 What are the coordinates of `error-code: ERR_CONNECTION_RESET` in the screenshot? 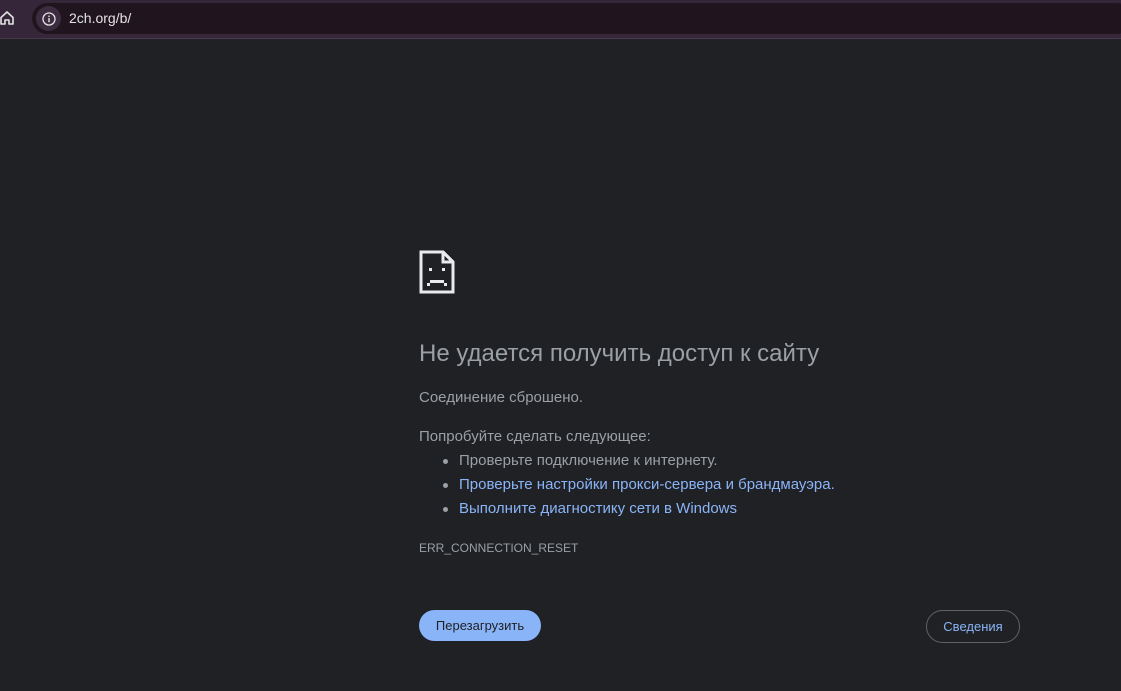 It's located at (499, 548).